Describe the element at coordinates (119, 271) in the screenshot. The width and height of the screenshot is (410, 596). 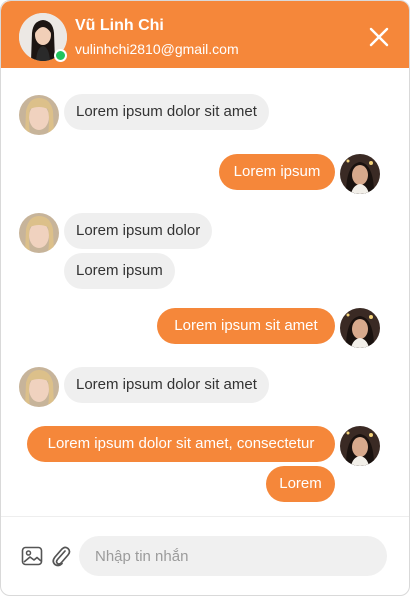
I see `incoming-message: Lorem ipsum` at that location.